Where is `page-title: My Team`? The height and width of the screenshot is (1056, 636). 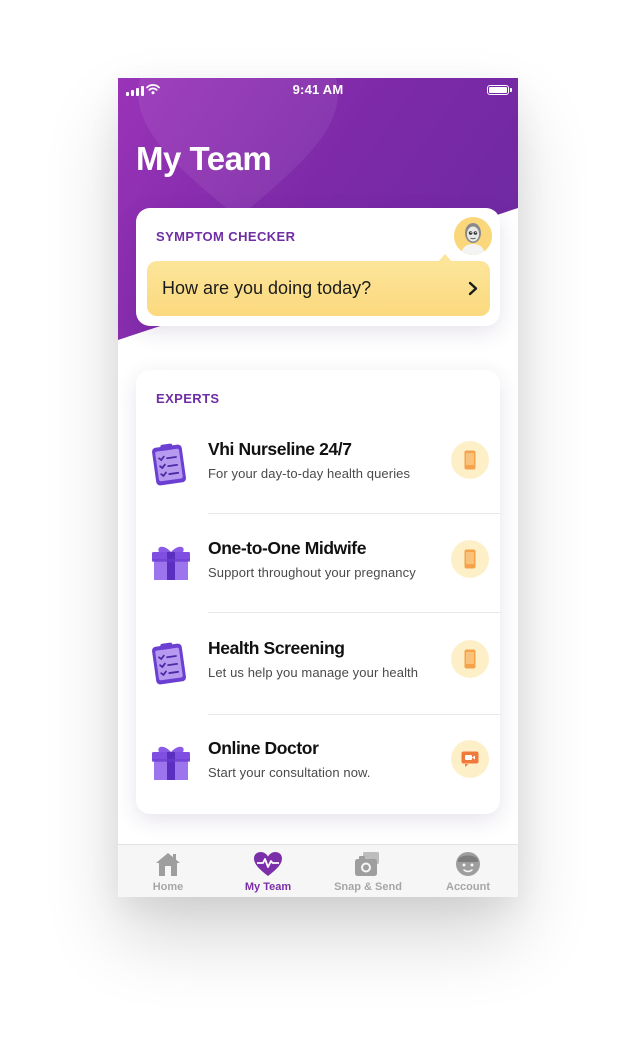
page-title: My Team is located at coordinates (204, 158).